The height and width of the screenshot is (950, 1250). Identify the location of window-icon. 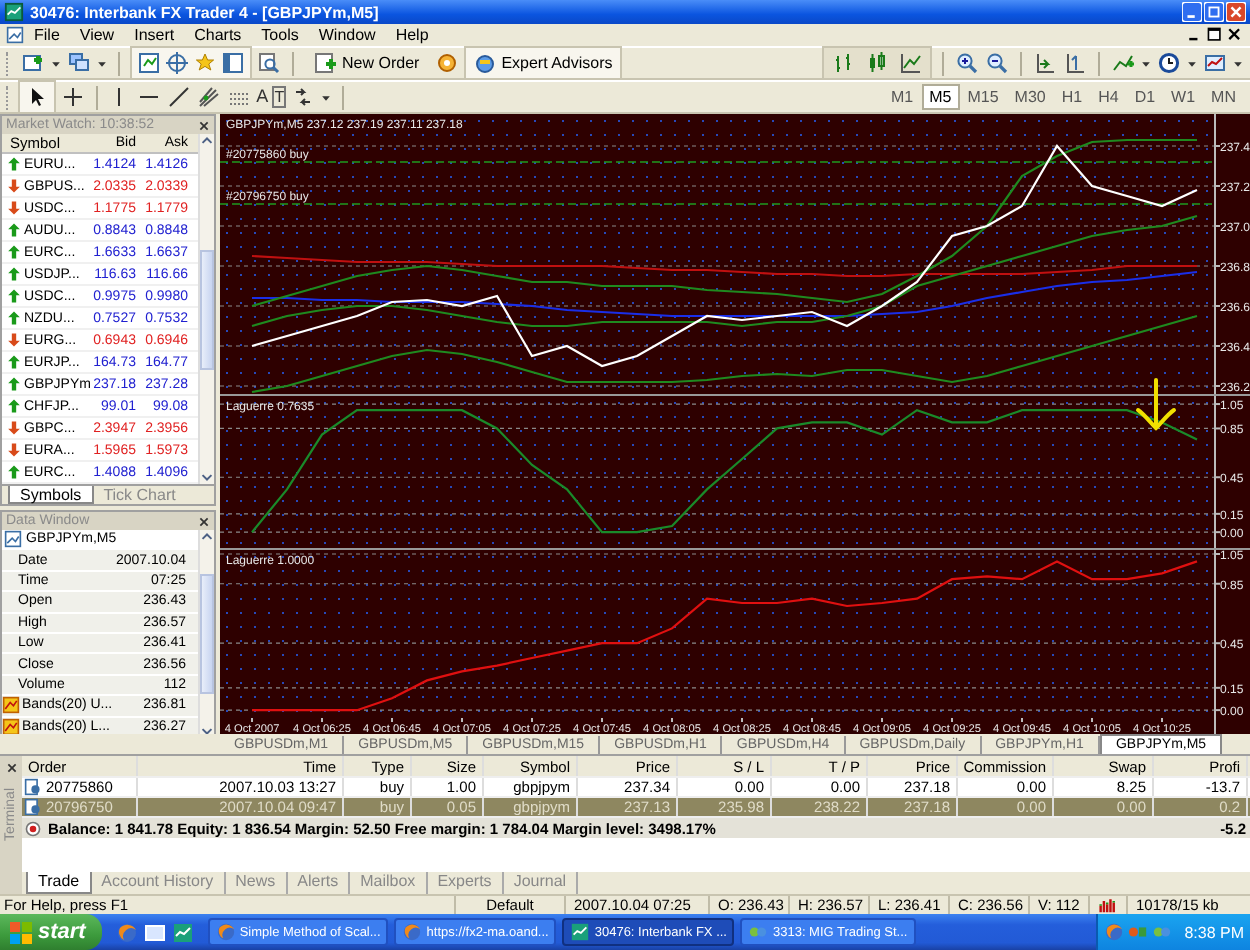
(233, 63).